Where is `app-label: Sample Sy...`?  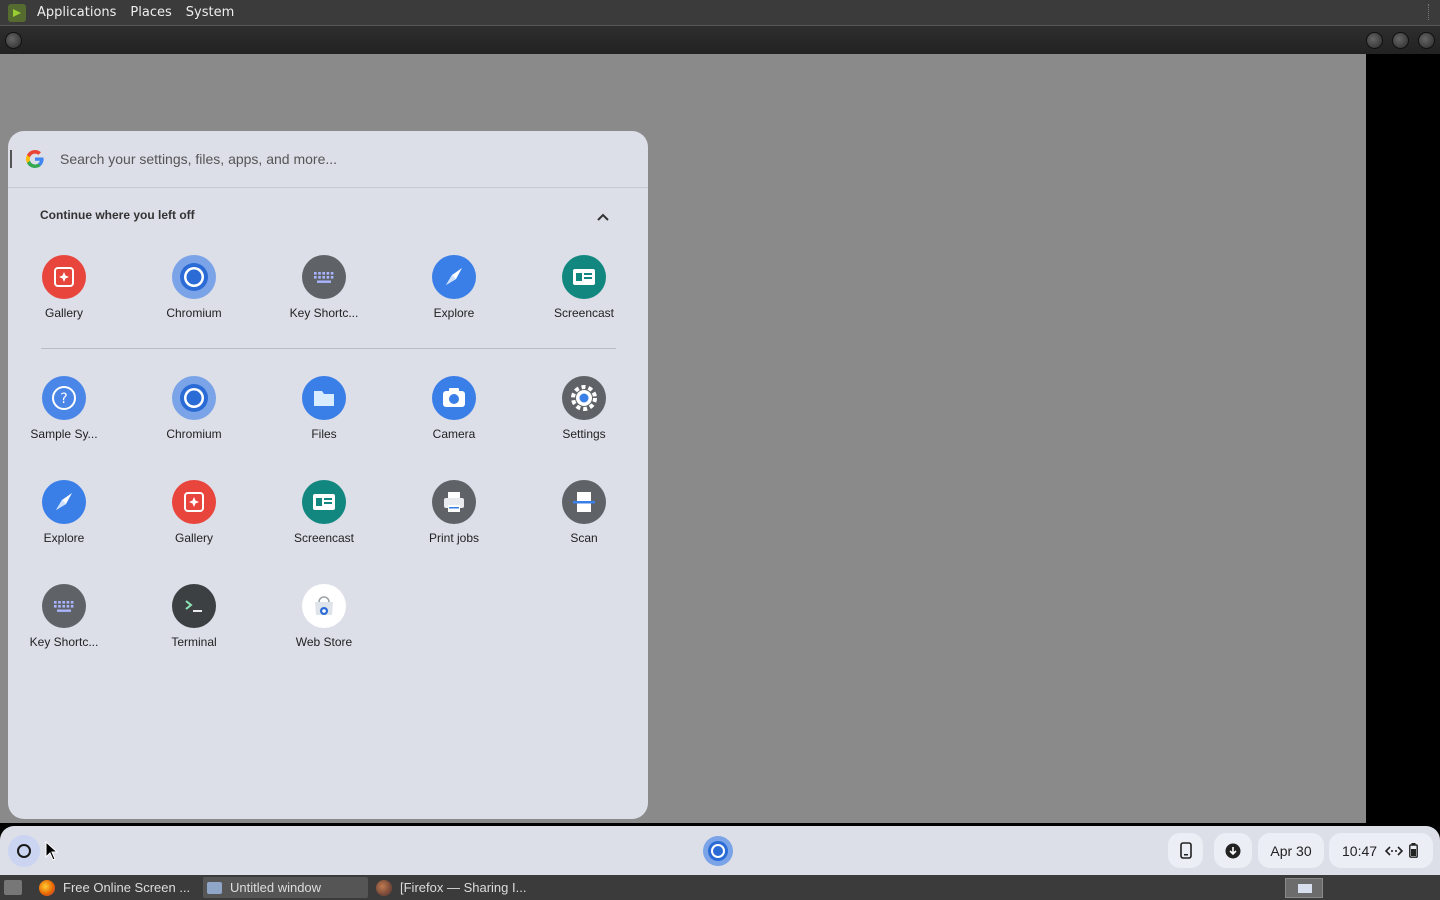
app-label: Sample Sy... is located at coordinates (64, 434).